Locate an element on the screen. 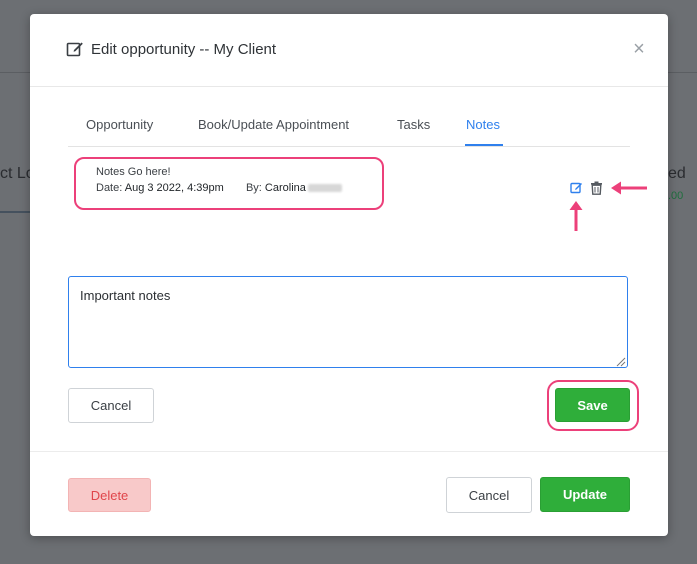  cancel-button: Cancel is located at coordinates (489, 495).